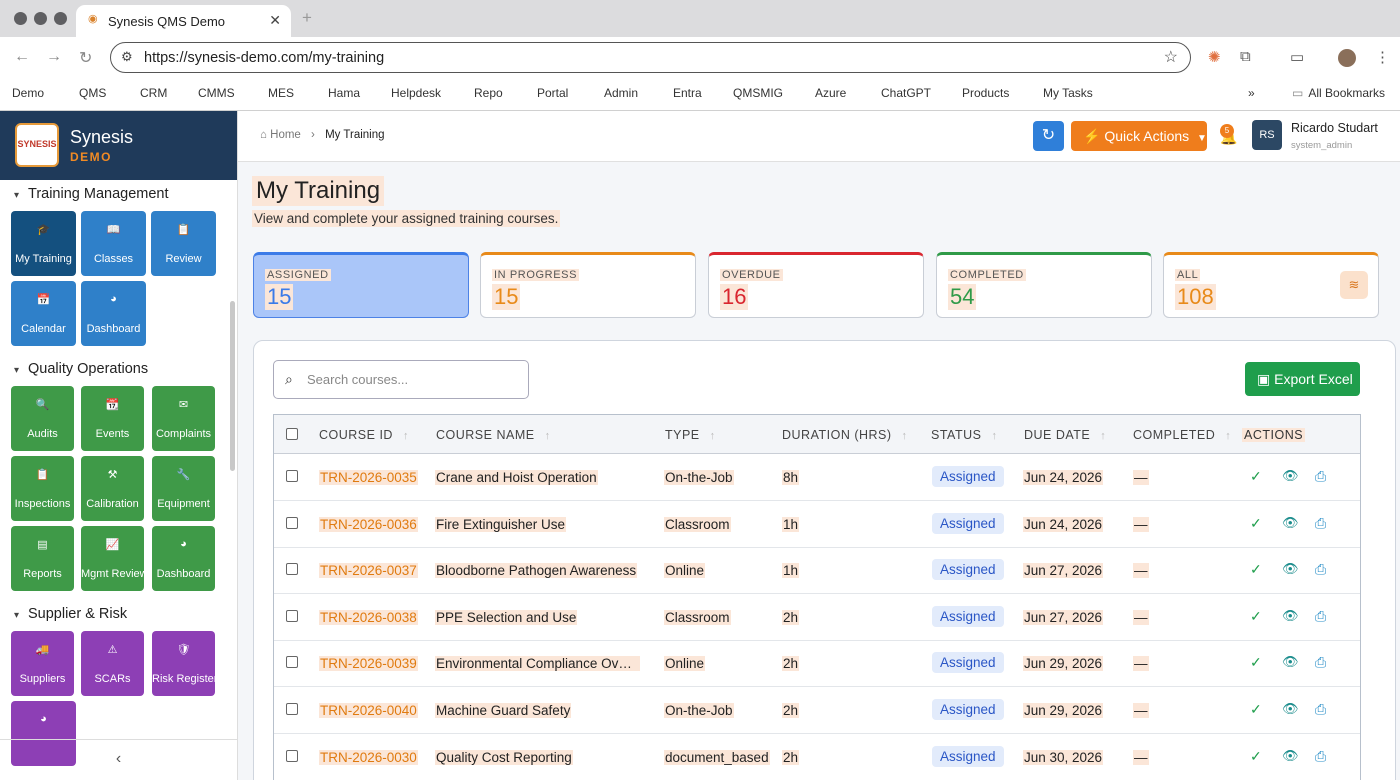  I want to click on stat-card-completed: COMPLETED 54, so click(1044, 285).